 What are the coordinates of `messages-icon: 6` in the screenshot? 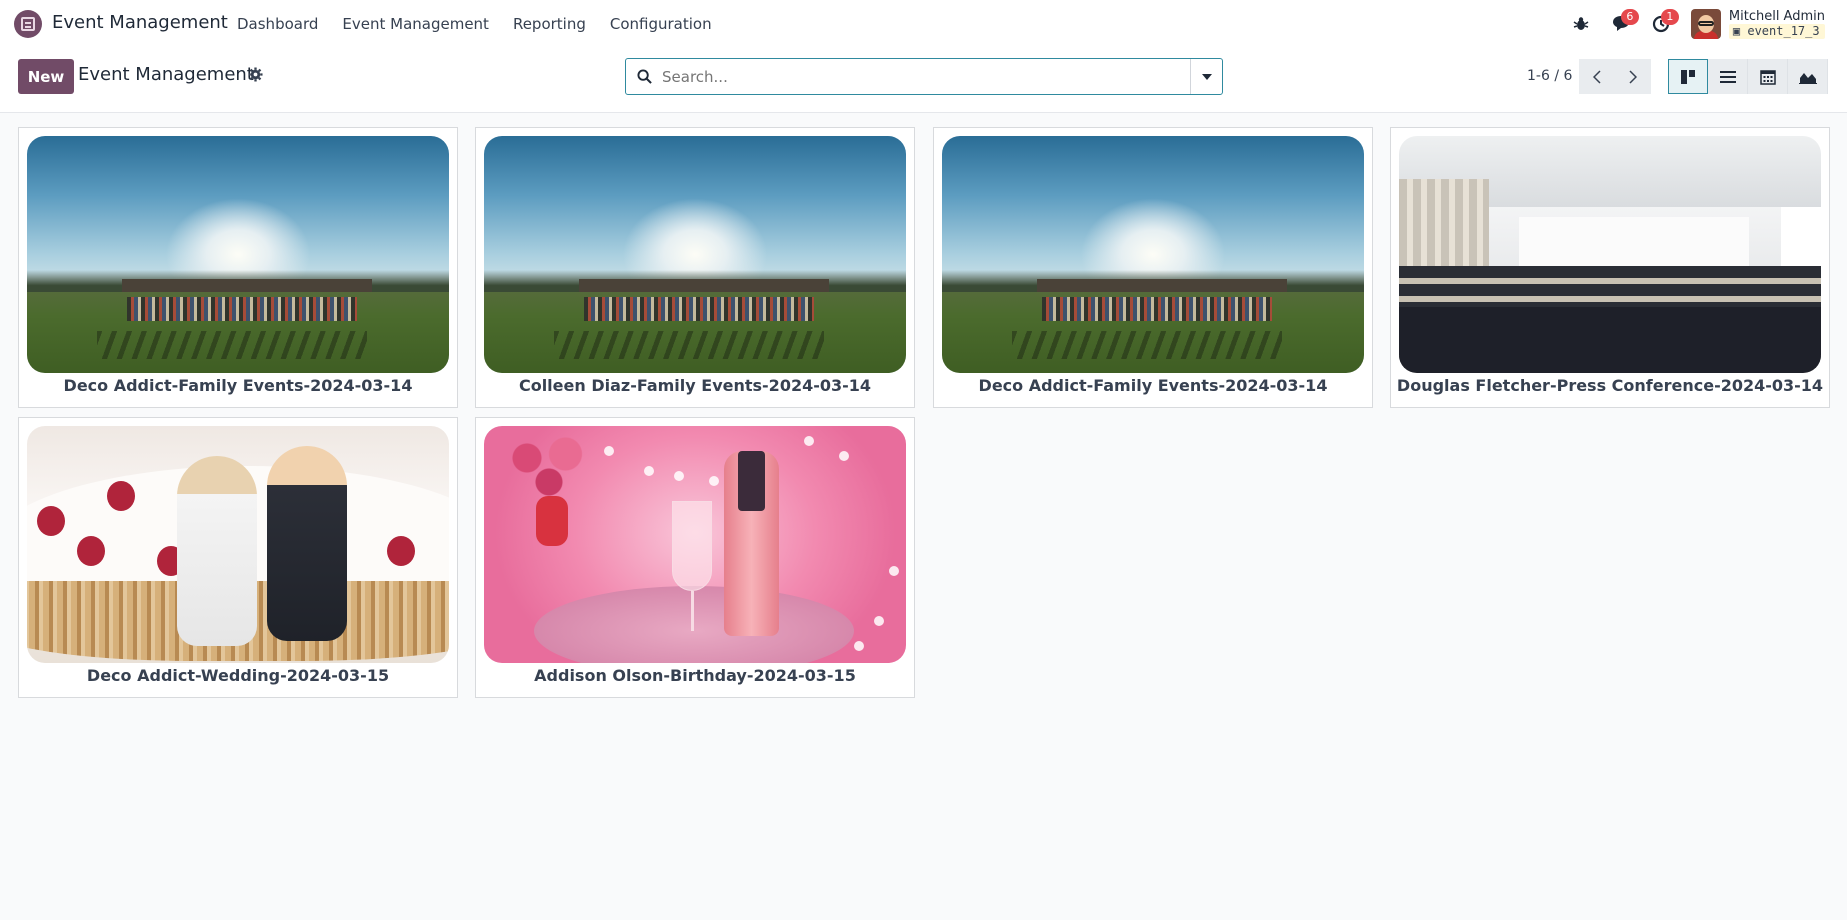 It's located at (1621, 23).